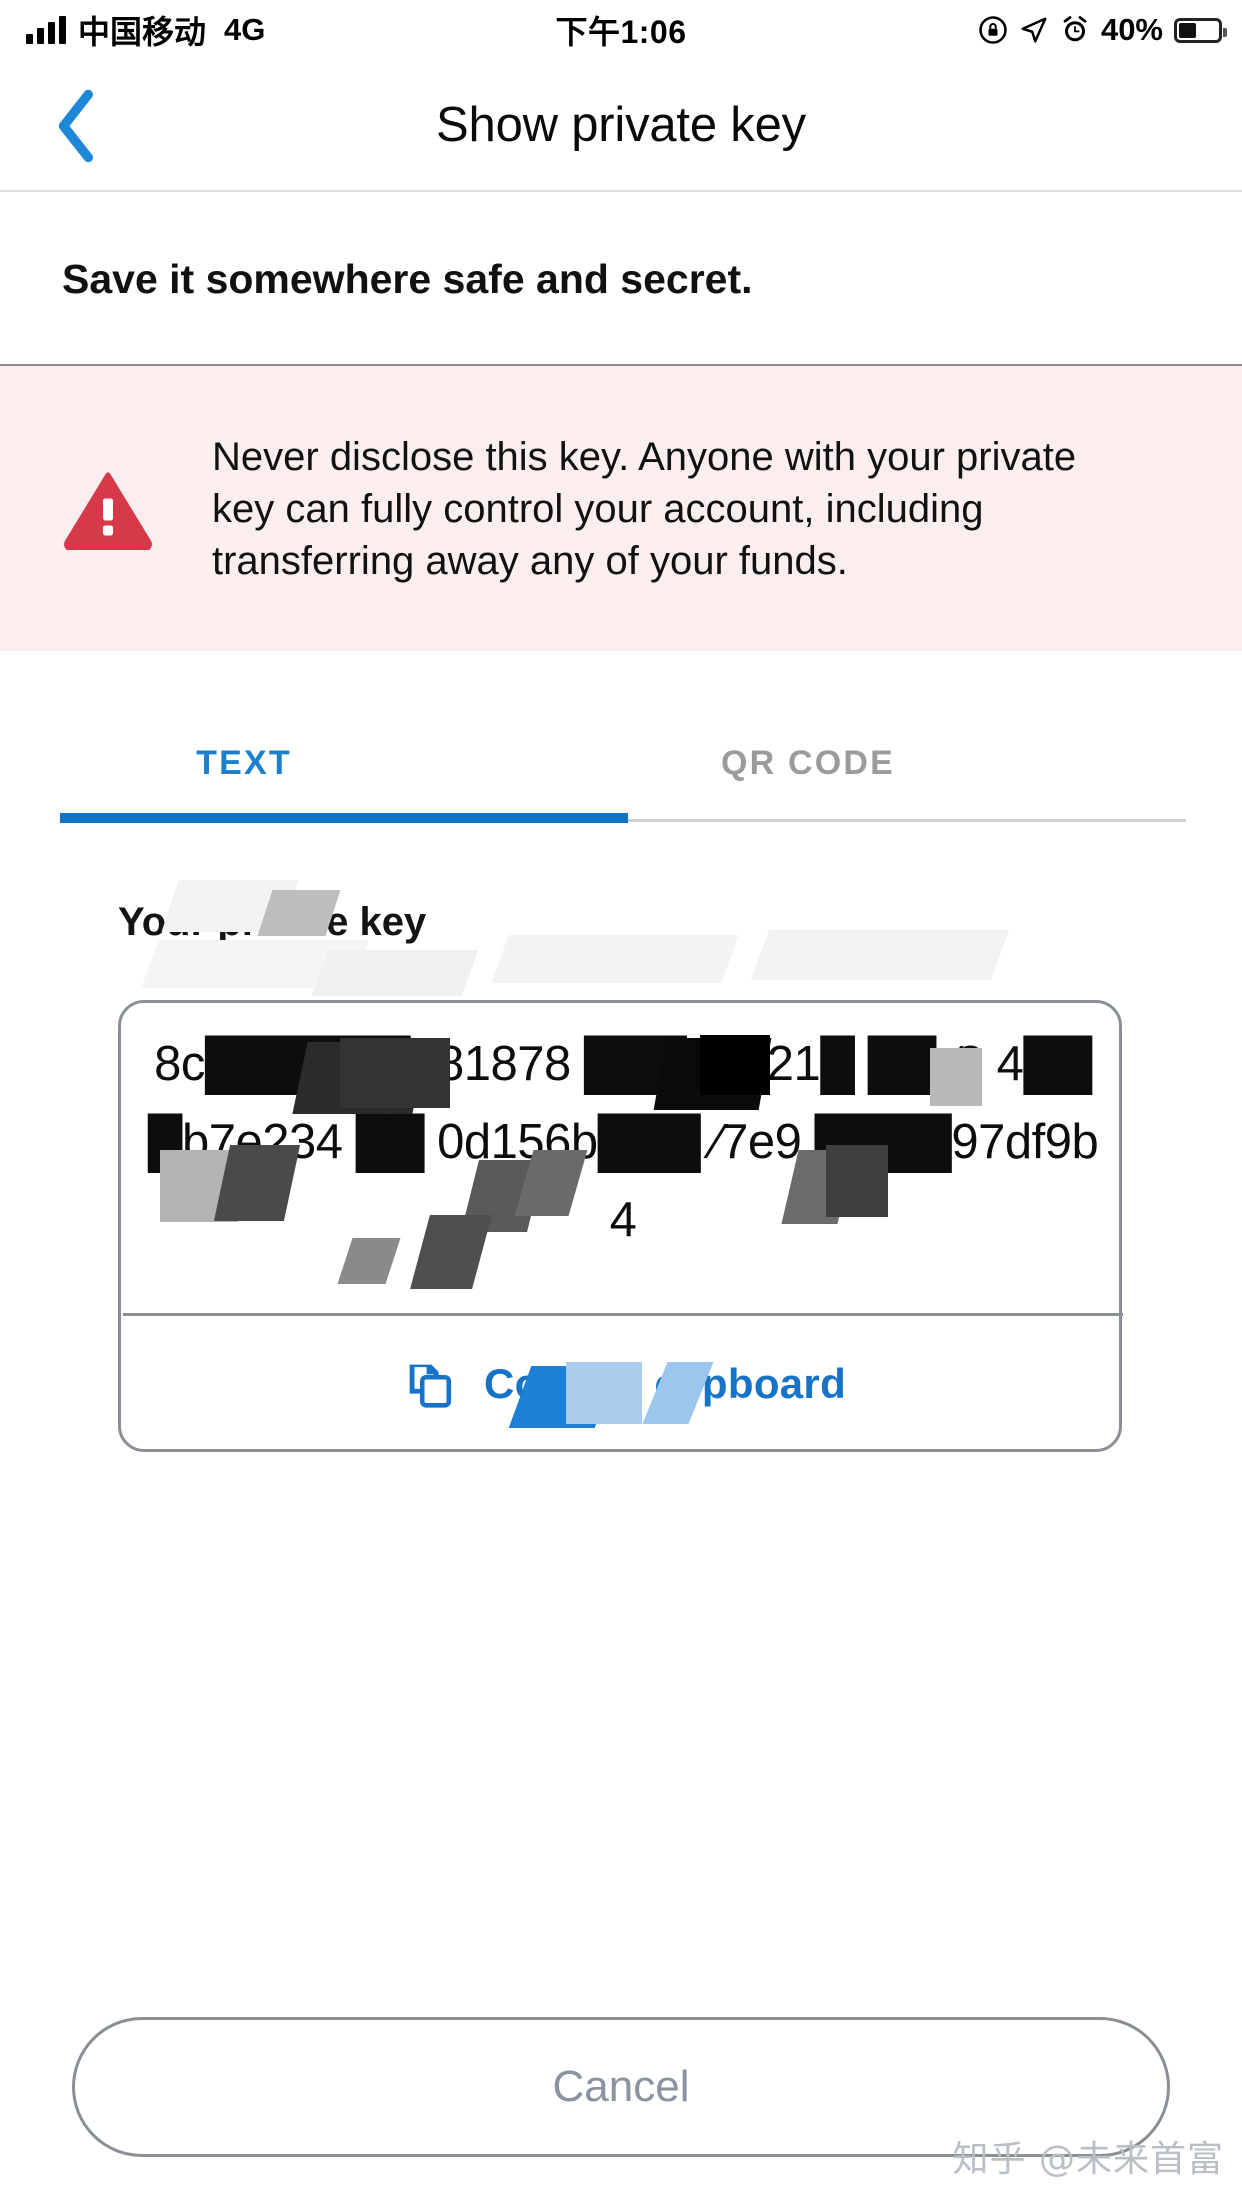 This screenshot has height=2208, width=1242. What do you see at coordinates (1034, 30) in the screenshot?
I see `location-arrow-icon` at bounding box center [1034, 30].